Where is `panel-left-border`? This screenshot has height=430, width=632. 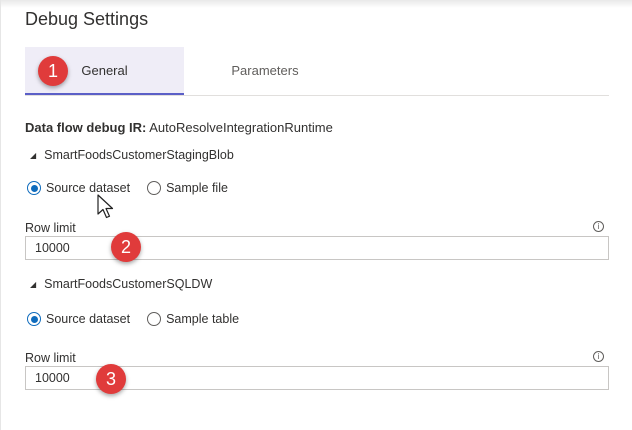
panel-left-border is located at coordinates (0, 215).